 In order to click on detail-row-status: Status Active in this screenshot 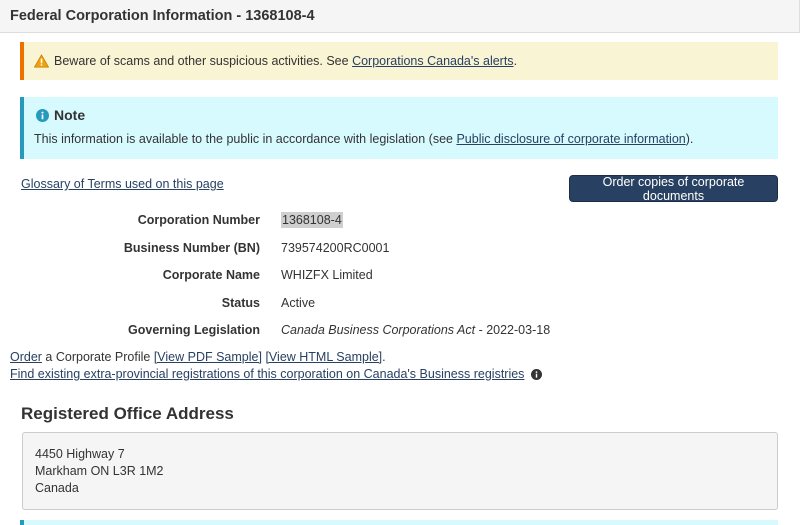, I will do `click(400, 303)`.